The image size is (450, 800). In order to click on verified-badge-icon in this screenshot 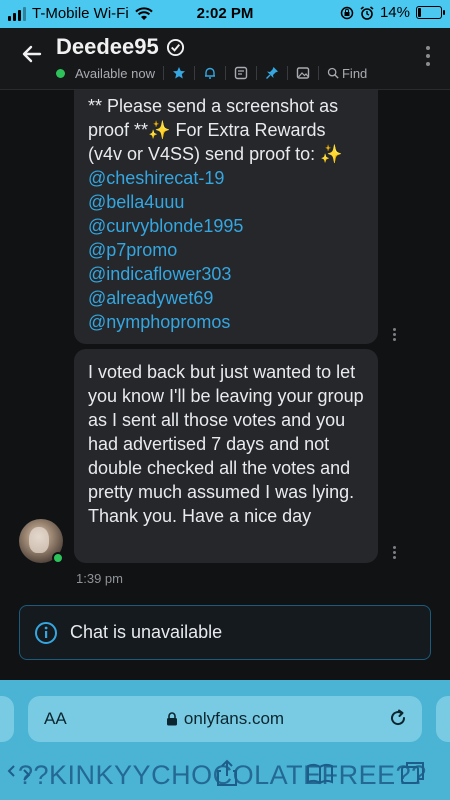, I will do `click(175, 47)`.